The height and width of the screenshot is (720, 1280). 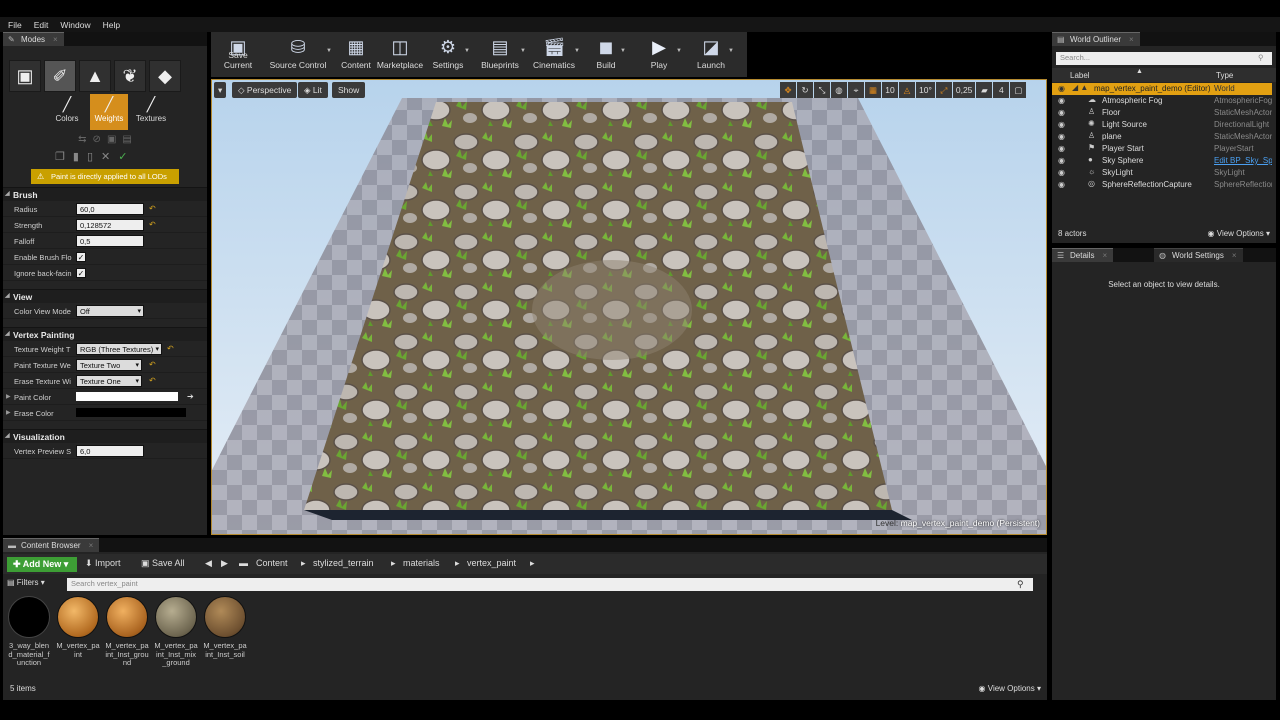 I want to click on paint-mode-icon: ✐, so click(x=60, y=76).